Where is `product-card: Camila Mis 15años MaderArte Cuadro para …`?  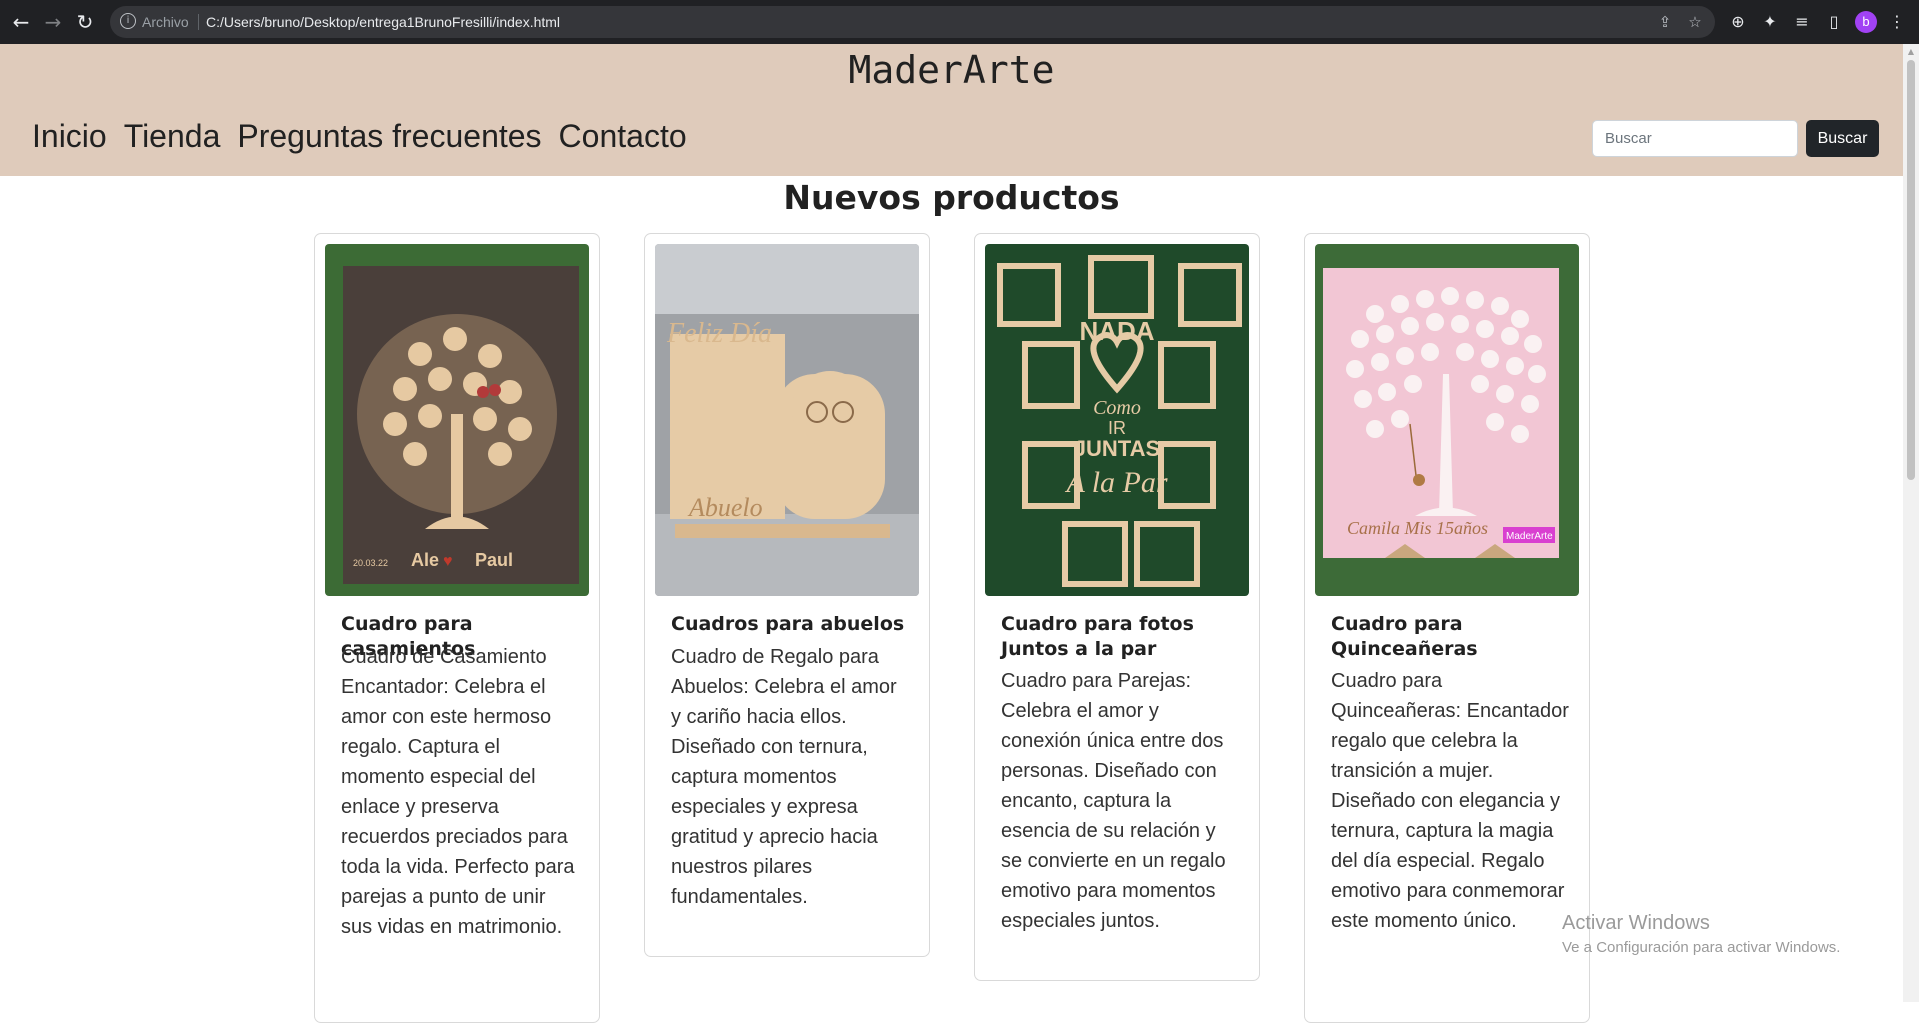
product-card: Camila Mis 15años MaderArte Cuadro para … is located at coordinates (1447, 628).